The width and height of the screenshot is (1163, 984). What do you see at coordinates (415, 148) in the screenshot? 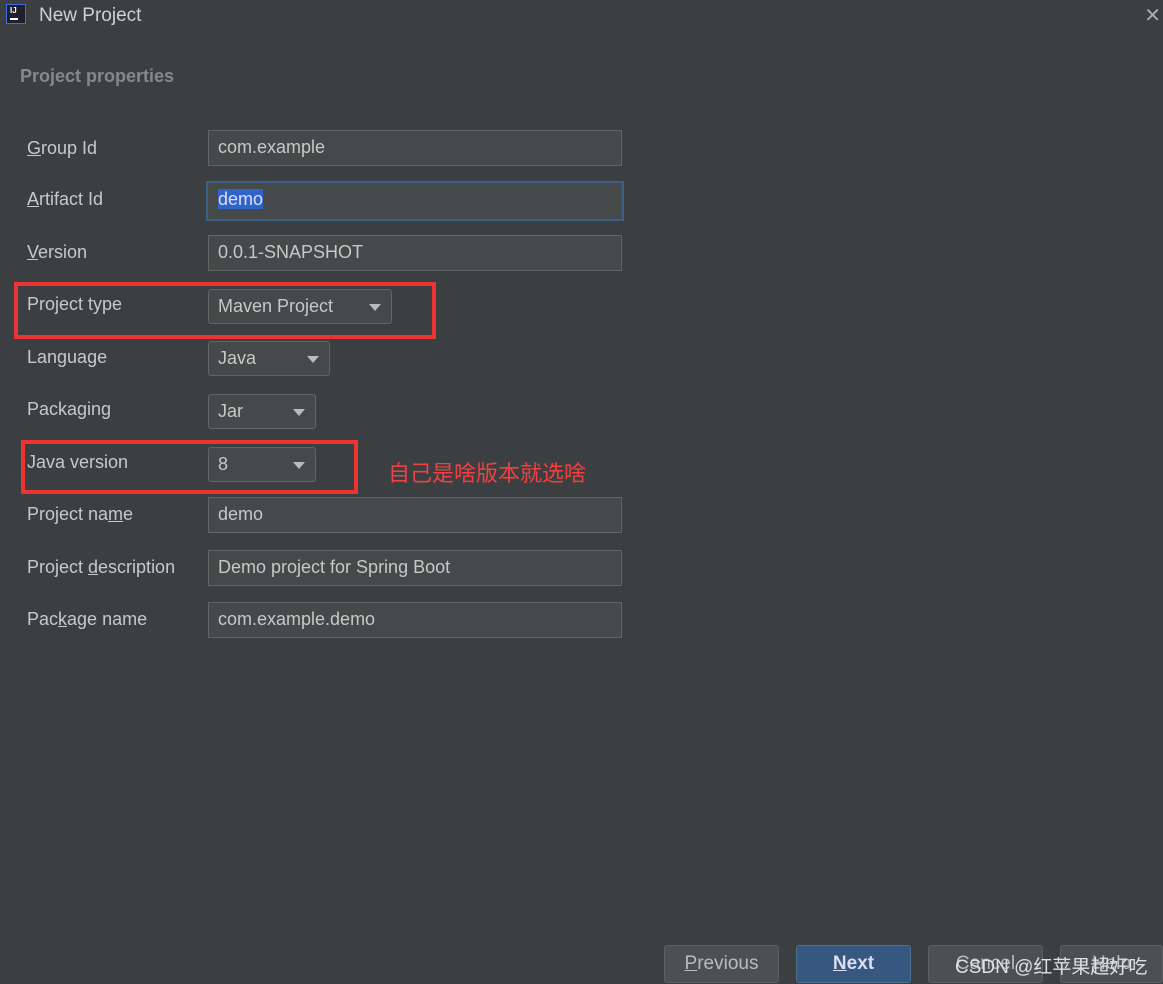
I see `group-id-input: com.example` at bounding box center [415, 148].